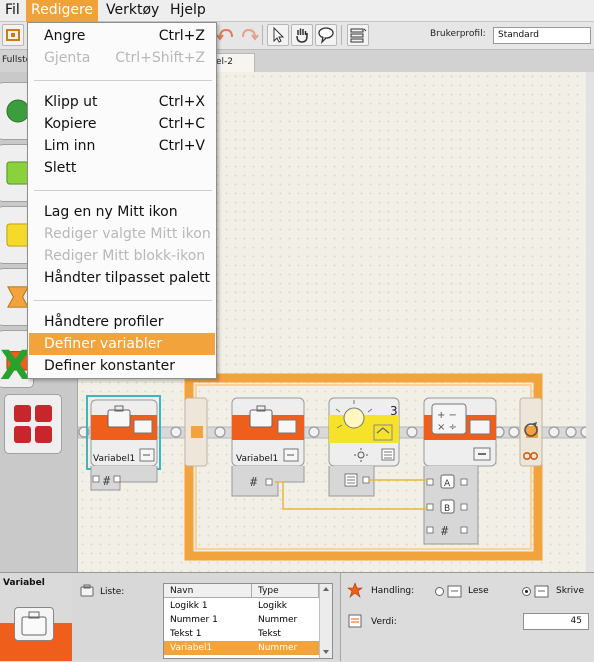  What do you see at coordinates (65, 36) in the screenshot?
I see `menu-item-label: Angre` at bounding box center [65, 36].